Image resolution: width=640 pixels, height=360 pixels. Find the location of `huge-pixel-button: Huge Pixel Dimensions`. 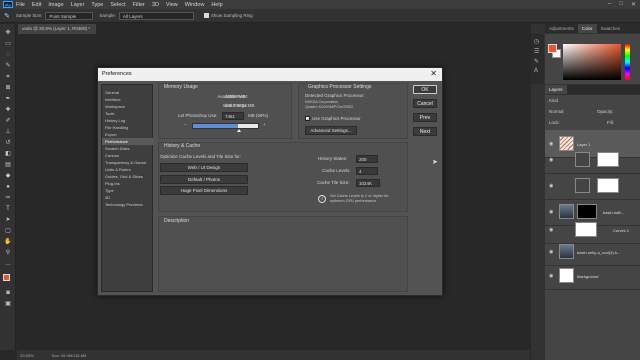

huge-pixel-button: Huge Pixel Dimensions is located at coordinates (204, 190).